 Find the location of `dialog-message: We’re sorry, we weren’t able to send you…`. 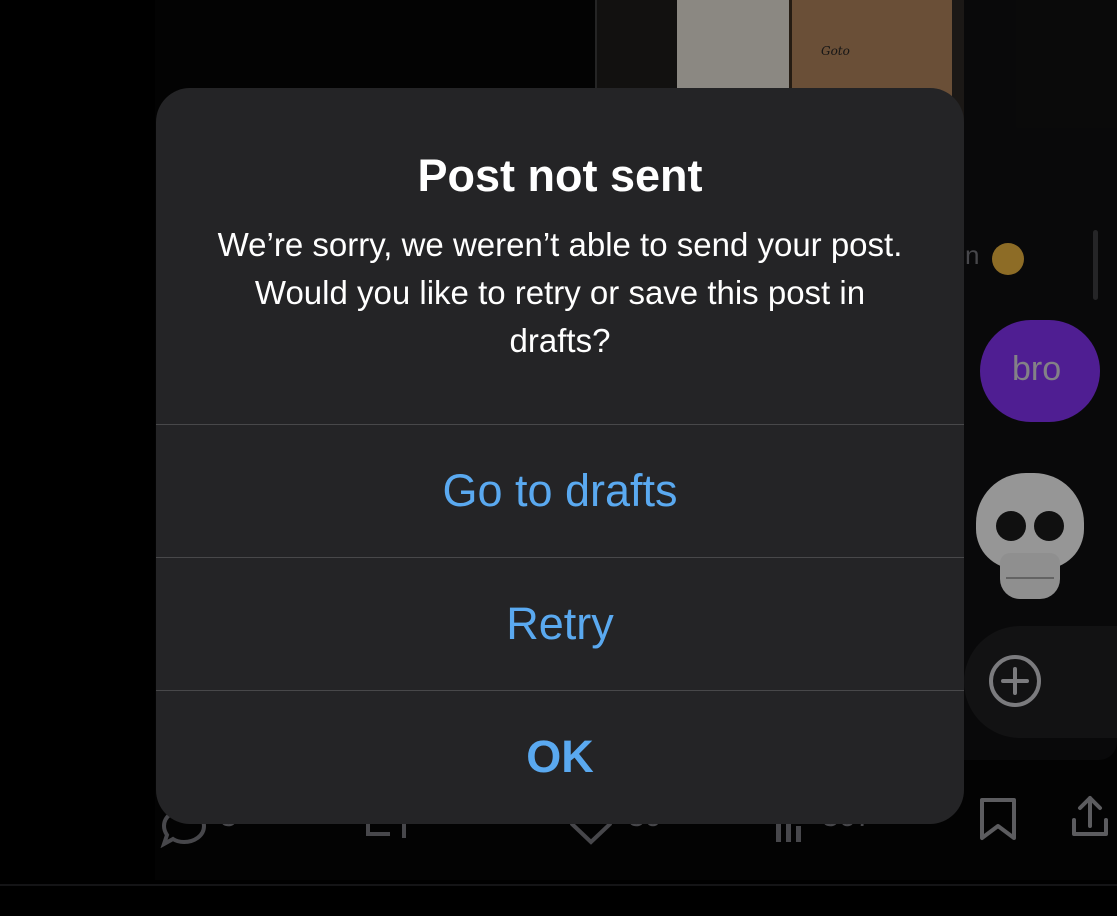

dialog-message: We’re sorry, we weren’t able to send you… is located at coordinates (560, 292).